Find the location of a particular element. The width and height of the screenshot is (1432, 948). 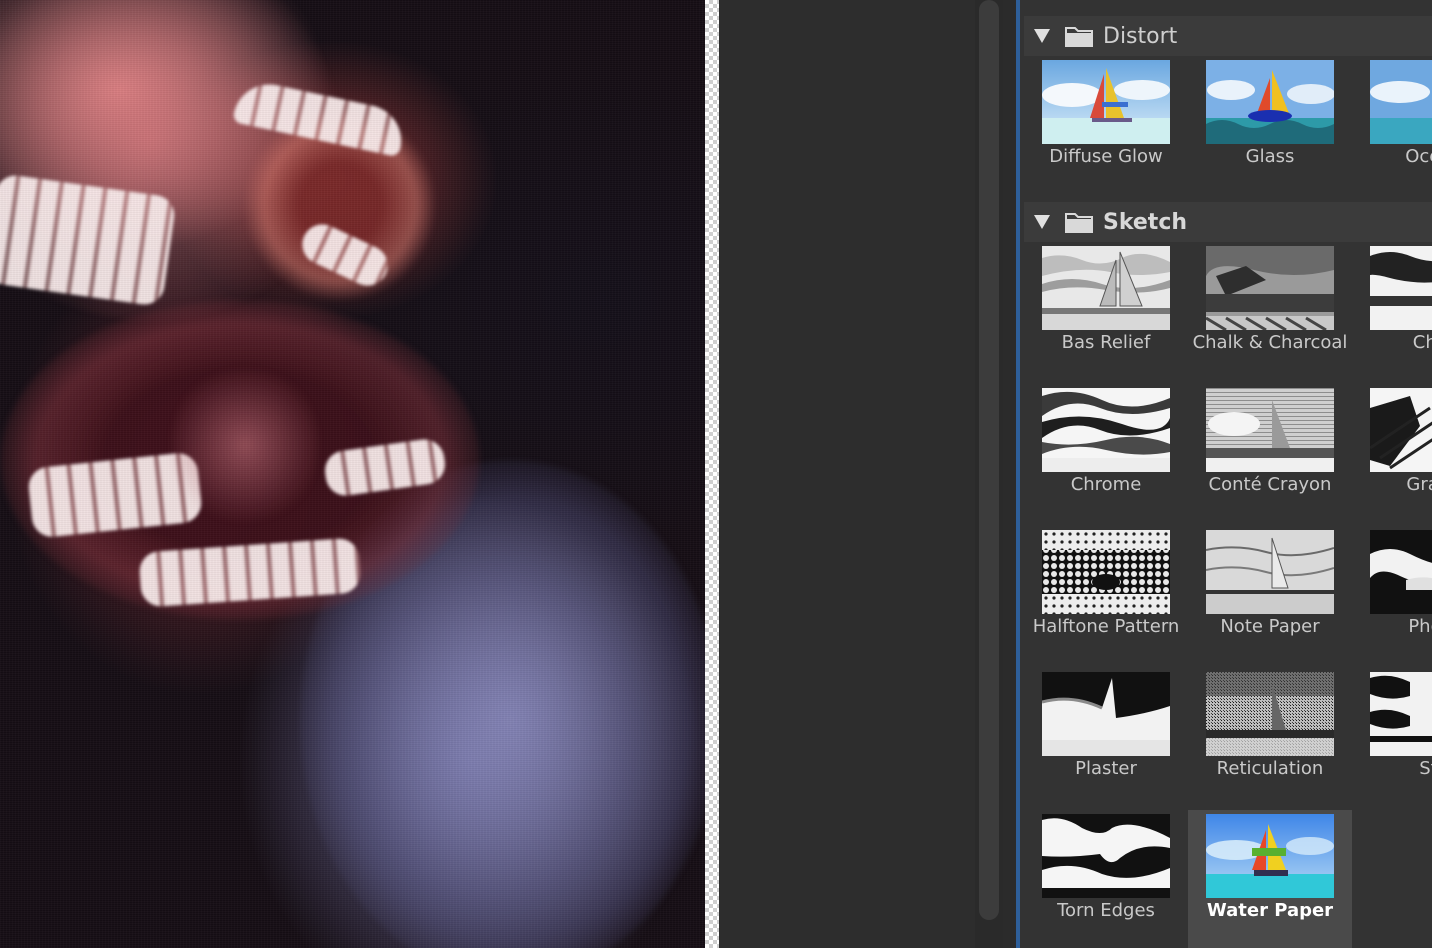

filter-label: Diffuse Glow is located at coordinates (1106, 156).